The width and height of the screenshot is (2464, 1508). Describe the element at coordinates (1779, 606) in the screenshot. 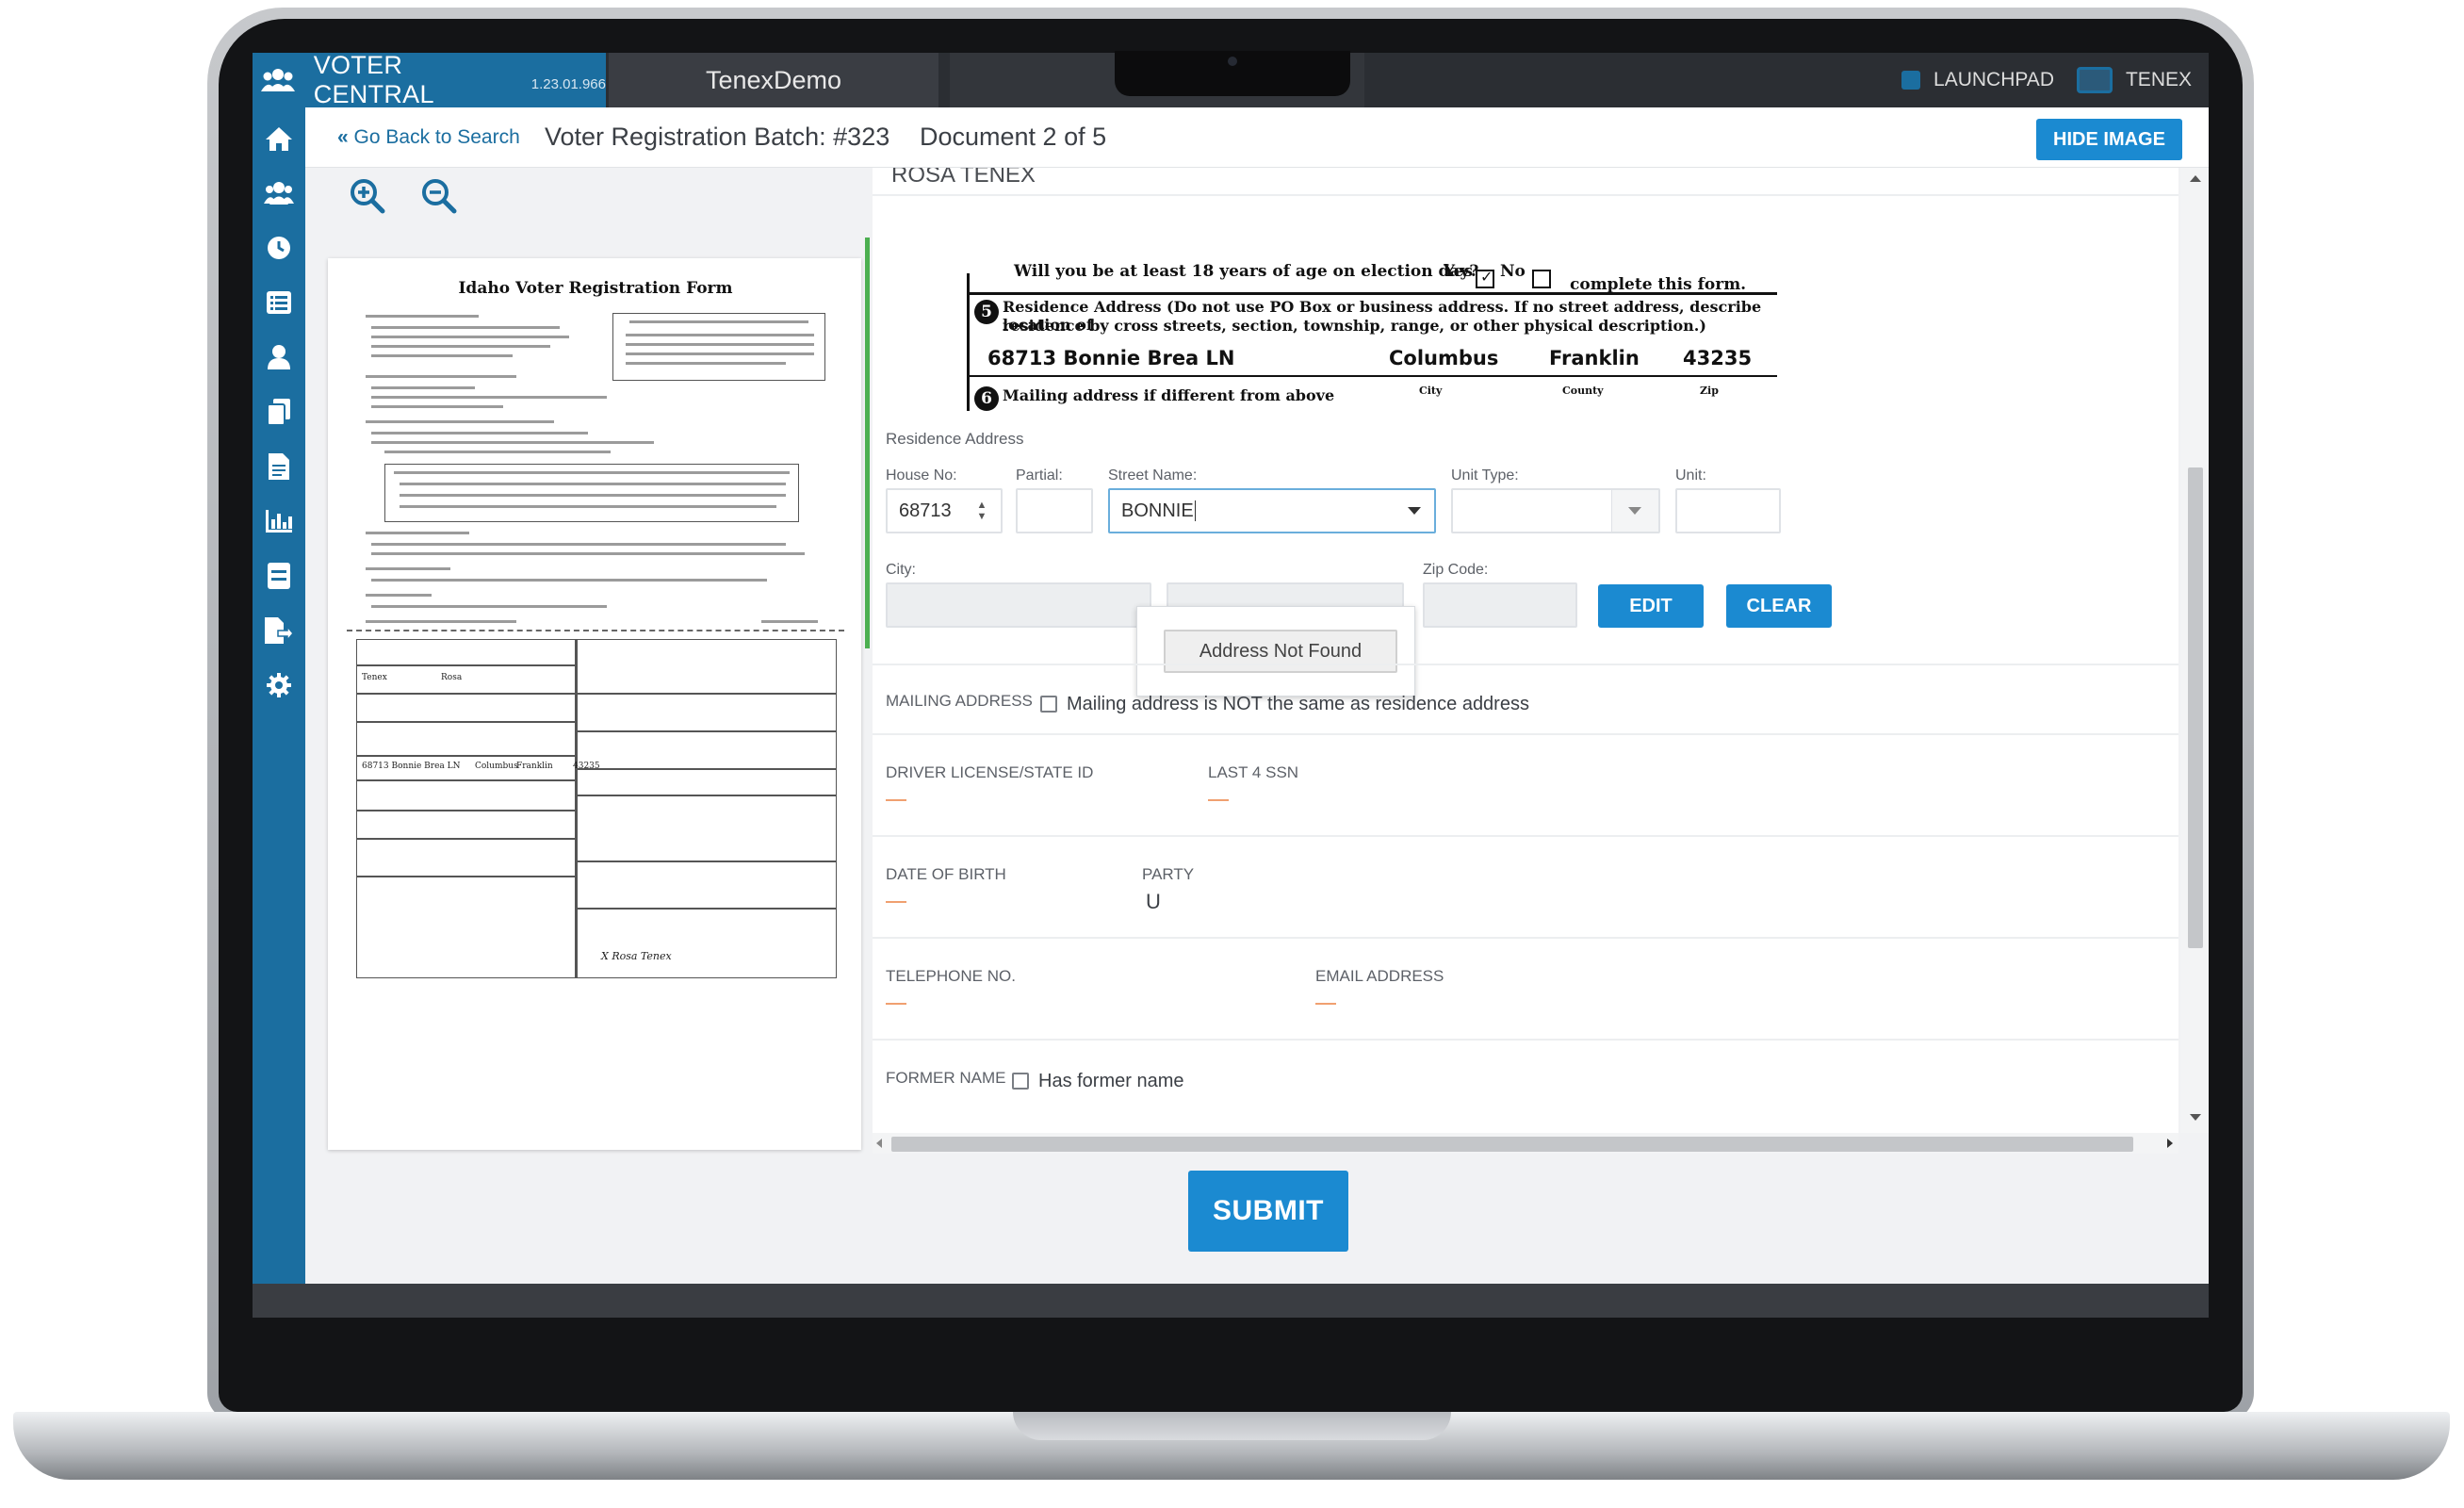

I see `clear-button: CLEAR` at that location.